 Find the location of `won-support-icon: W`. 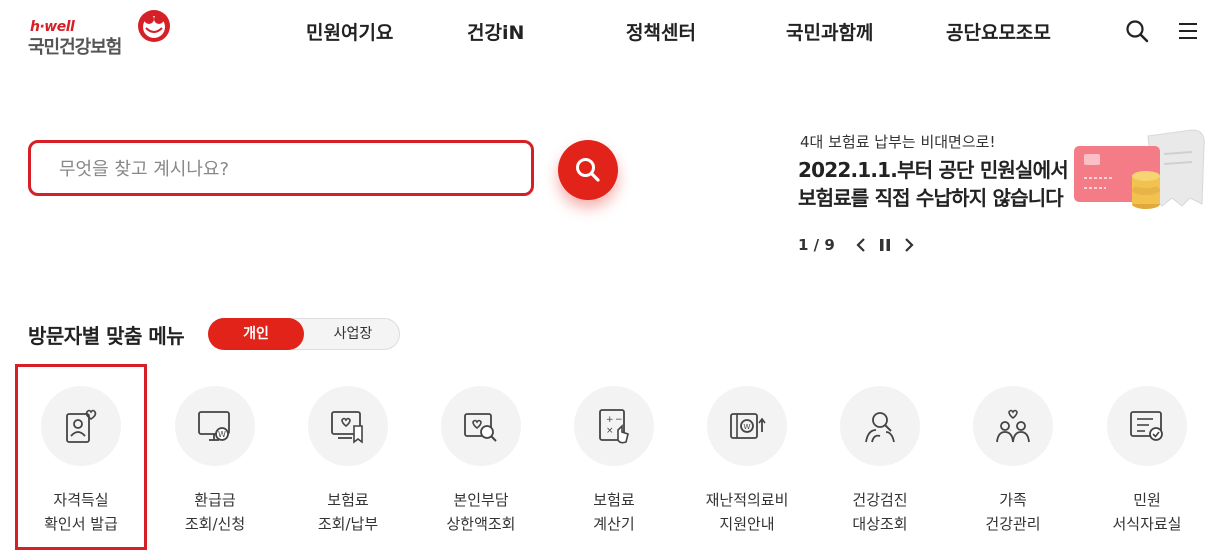

won-support-icon: W is located at coordinates (748, 426).